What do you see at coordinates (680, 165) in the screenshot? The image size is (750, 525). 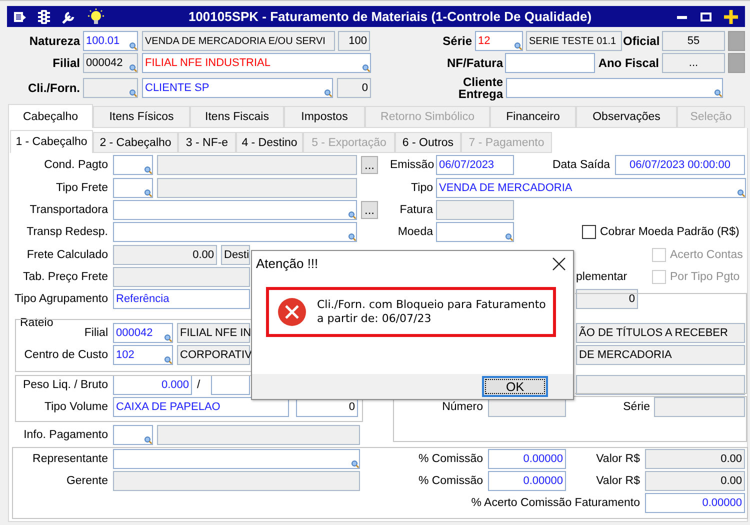 I see `input-field: 06/07/2023 00:00:00` at bounding box center [680, 165].